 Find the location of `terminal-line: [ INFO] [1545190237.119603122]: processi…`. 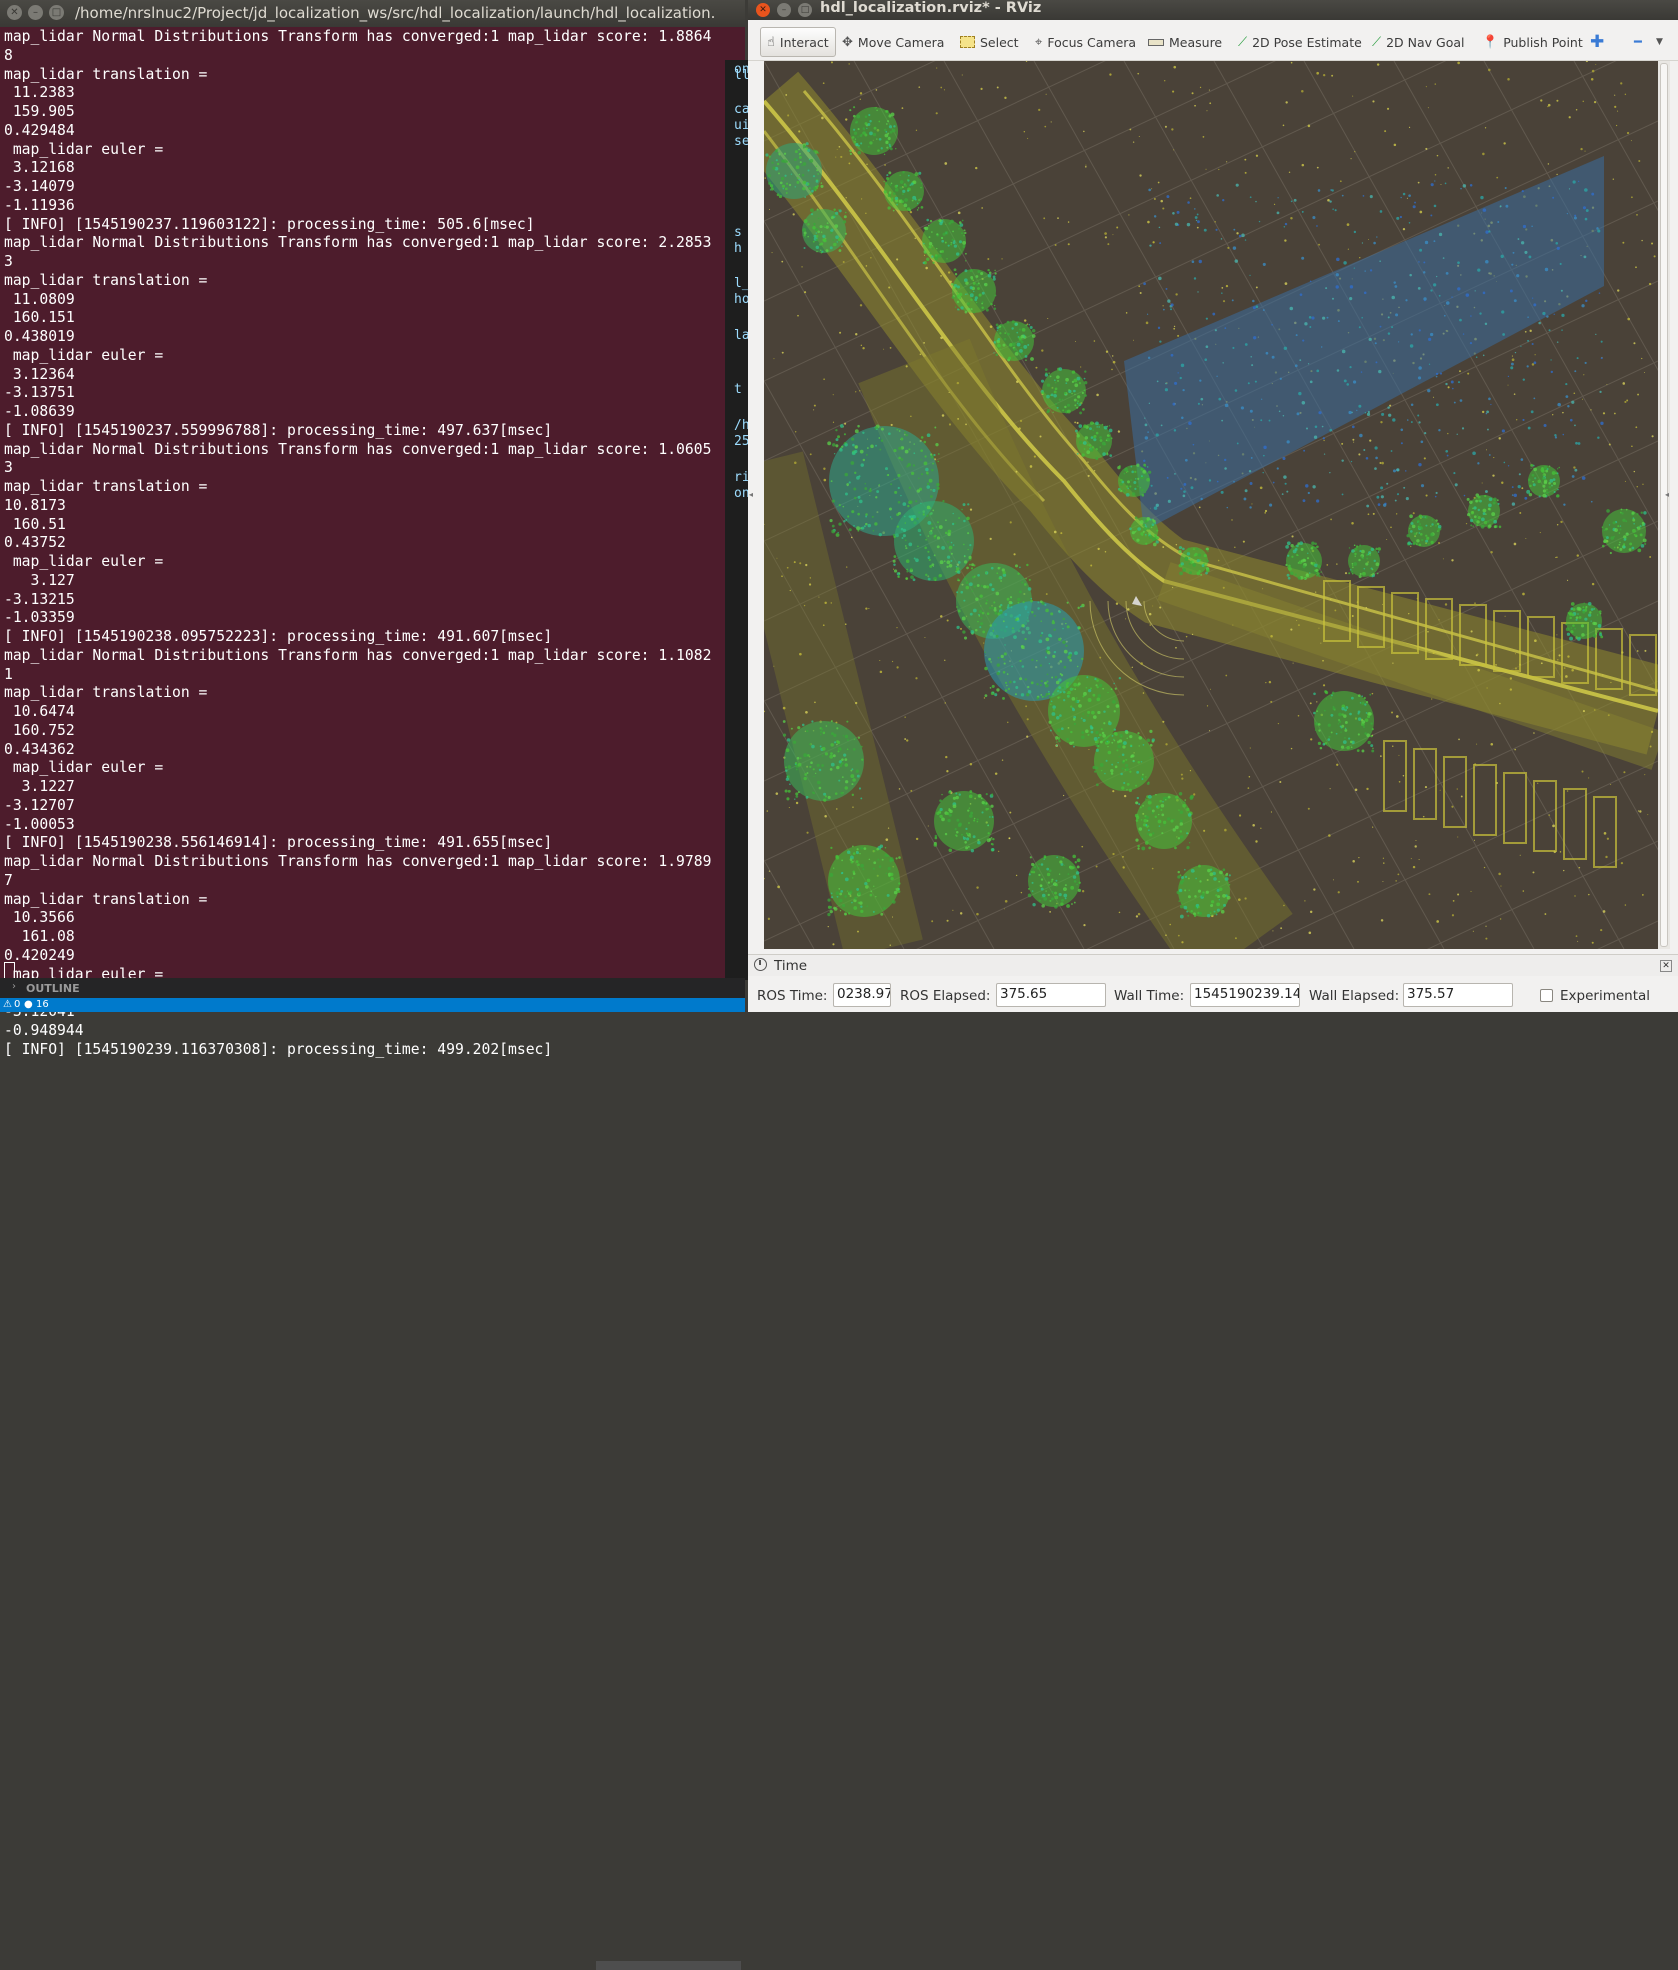

terminal-line: [ INFO] [1545190237.119603122]: processi… is located at coordinates (269, 224).